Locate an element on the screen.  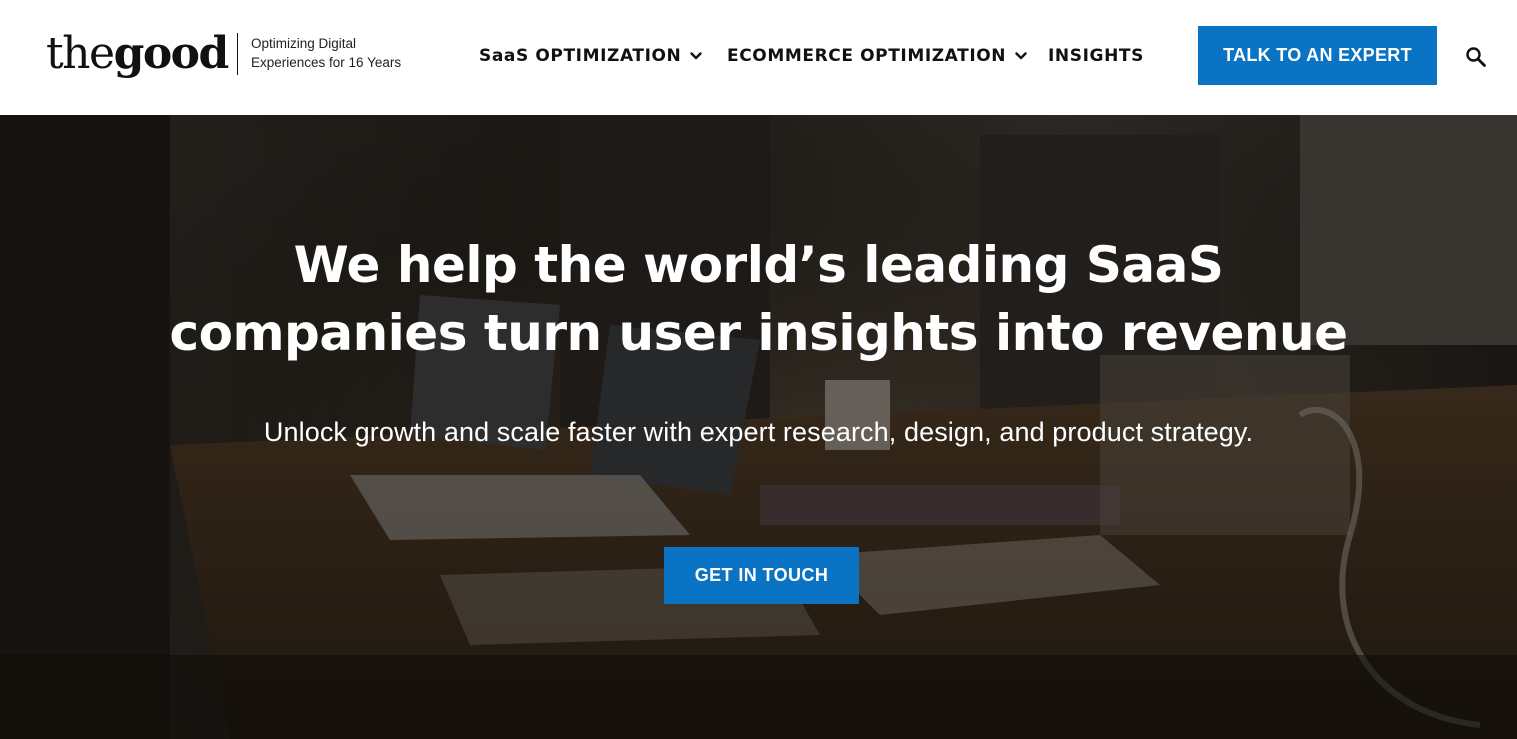
nav-ecommerce-optimization: ECOMMERCE OPTIMIZATION is located at coordinates (877, 56).